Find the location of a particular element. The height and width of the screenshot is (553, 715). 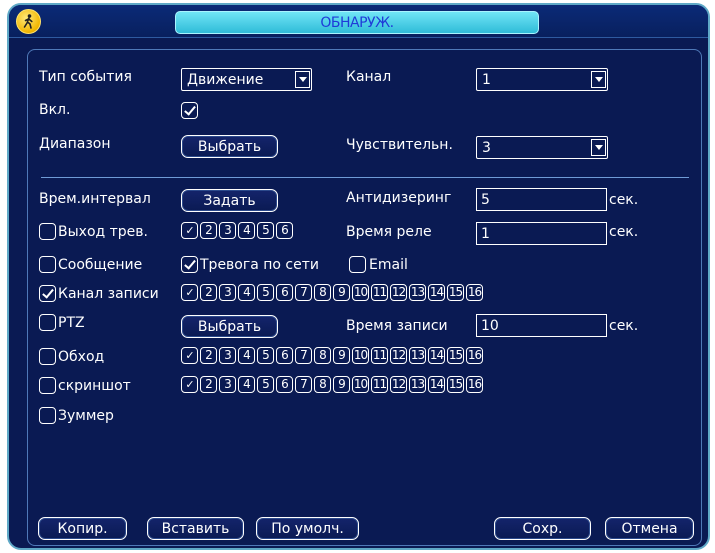

copy-button: Копир. is located at coordinates (82, 528).